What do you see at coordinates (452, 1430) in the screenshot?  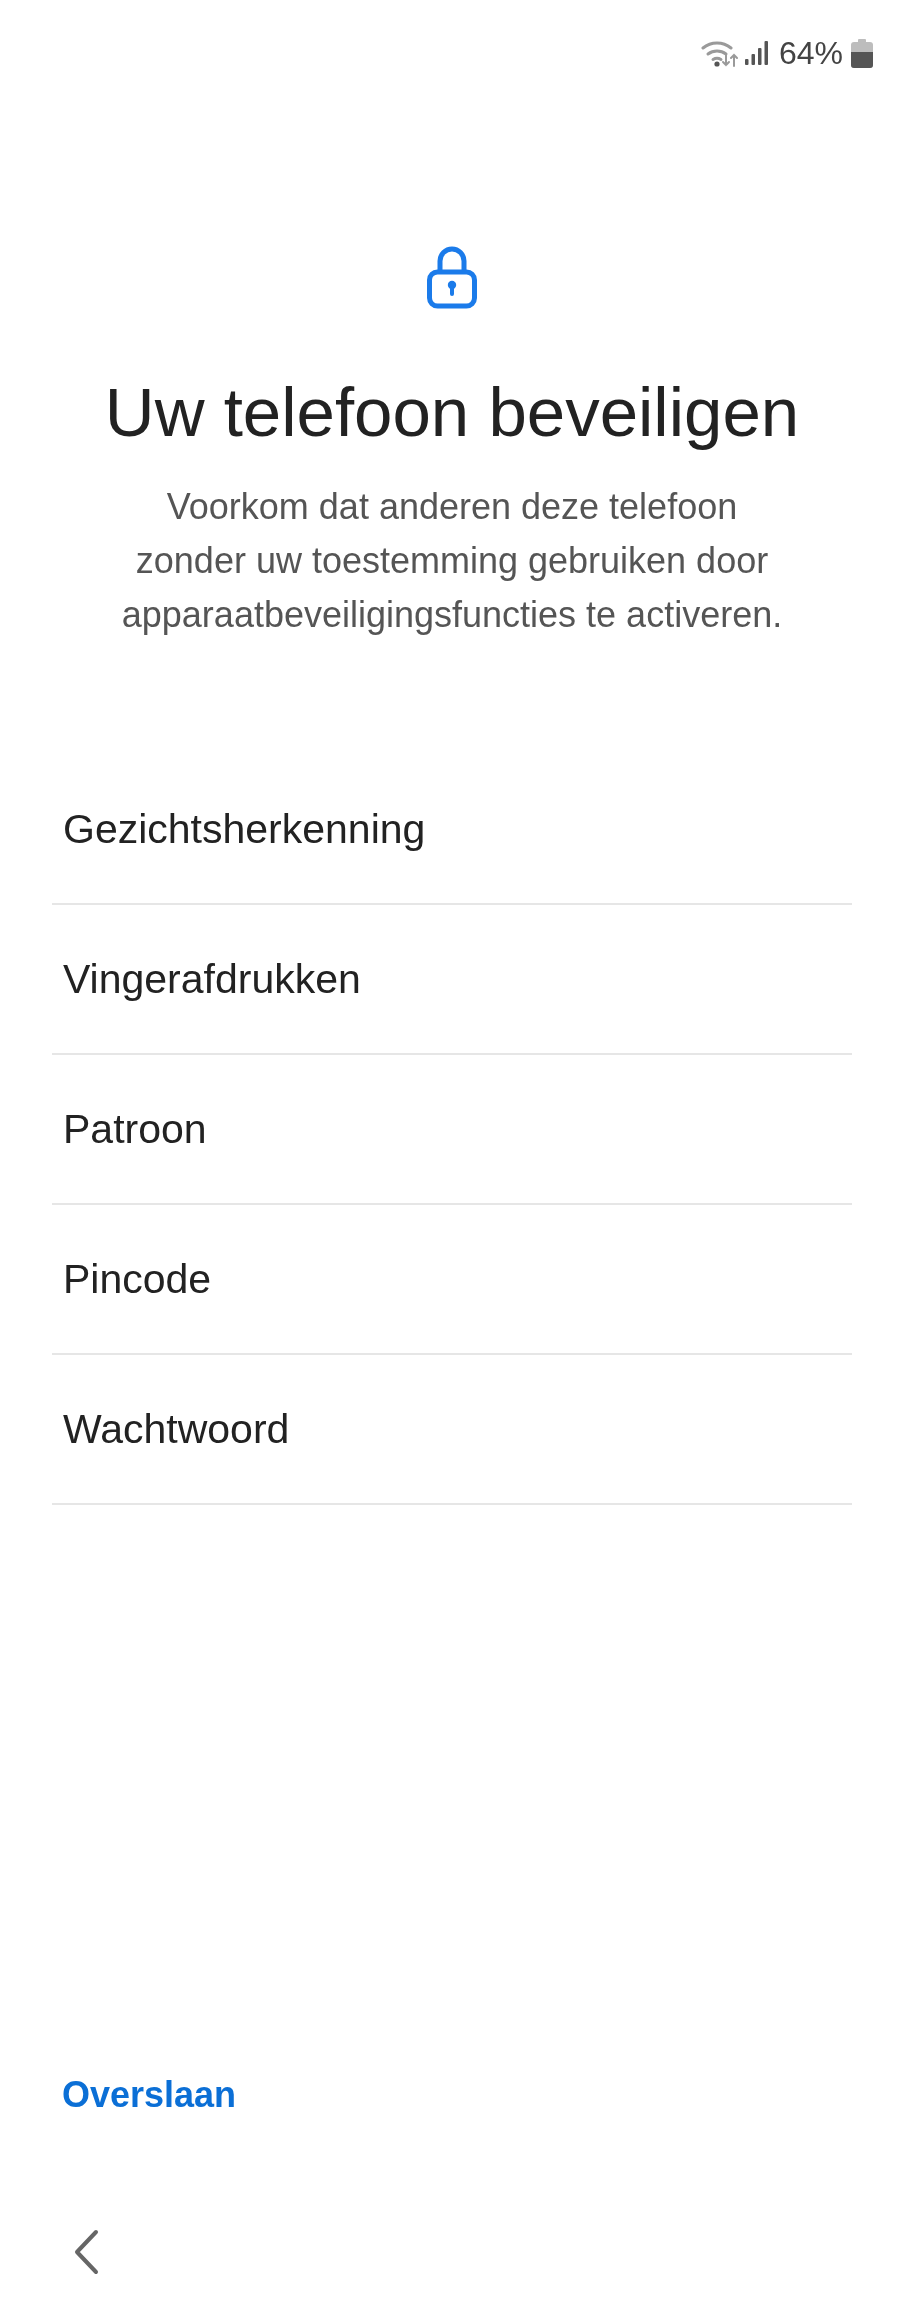 I see `lock-method-option: Wachtwoord` at bounding box center [452, 1430].